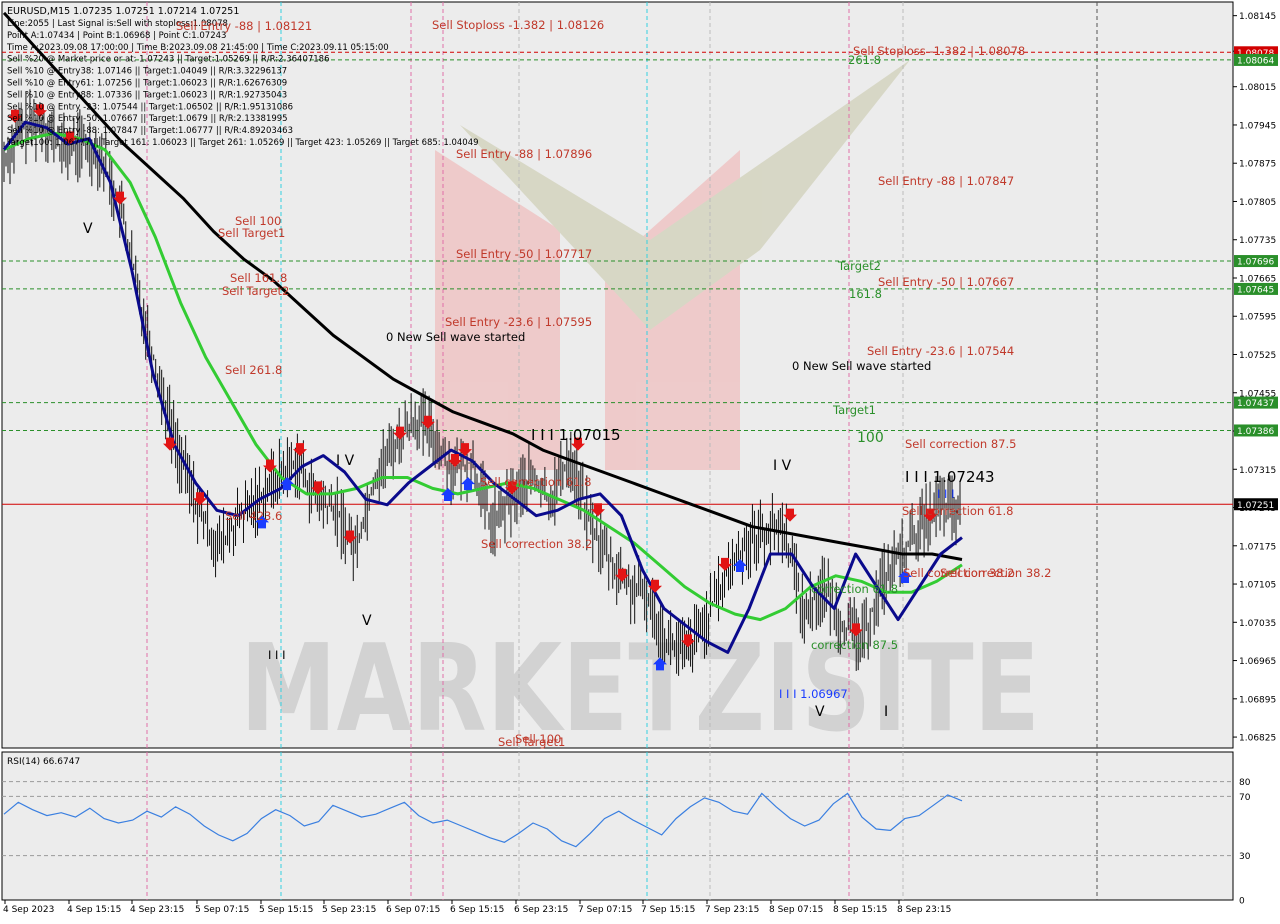 The width and height of the screenshot is (1280, 924). Describe the element at coordinates (854, 410) in the screenshot. I see `chart-annotation: Target1` at that location.